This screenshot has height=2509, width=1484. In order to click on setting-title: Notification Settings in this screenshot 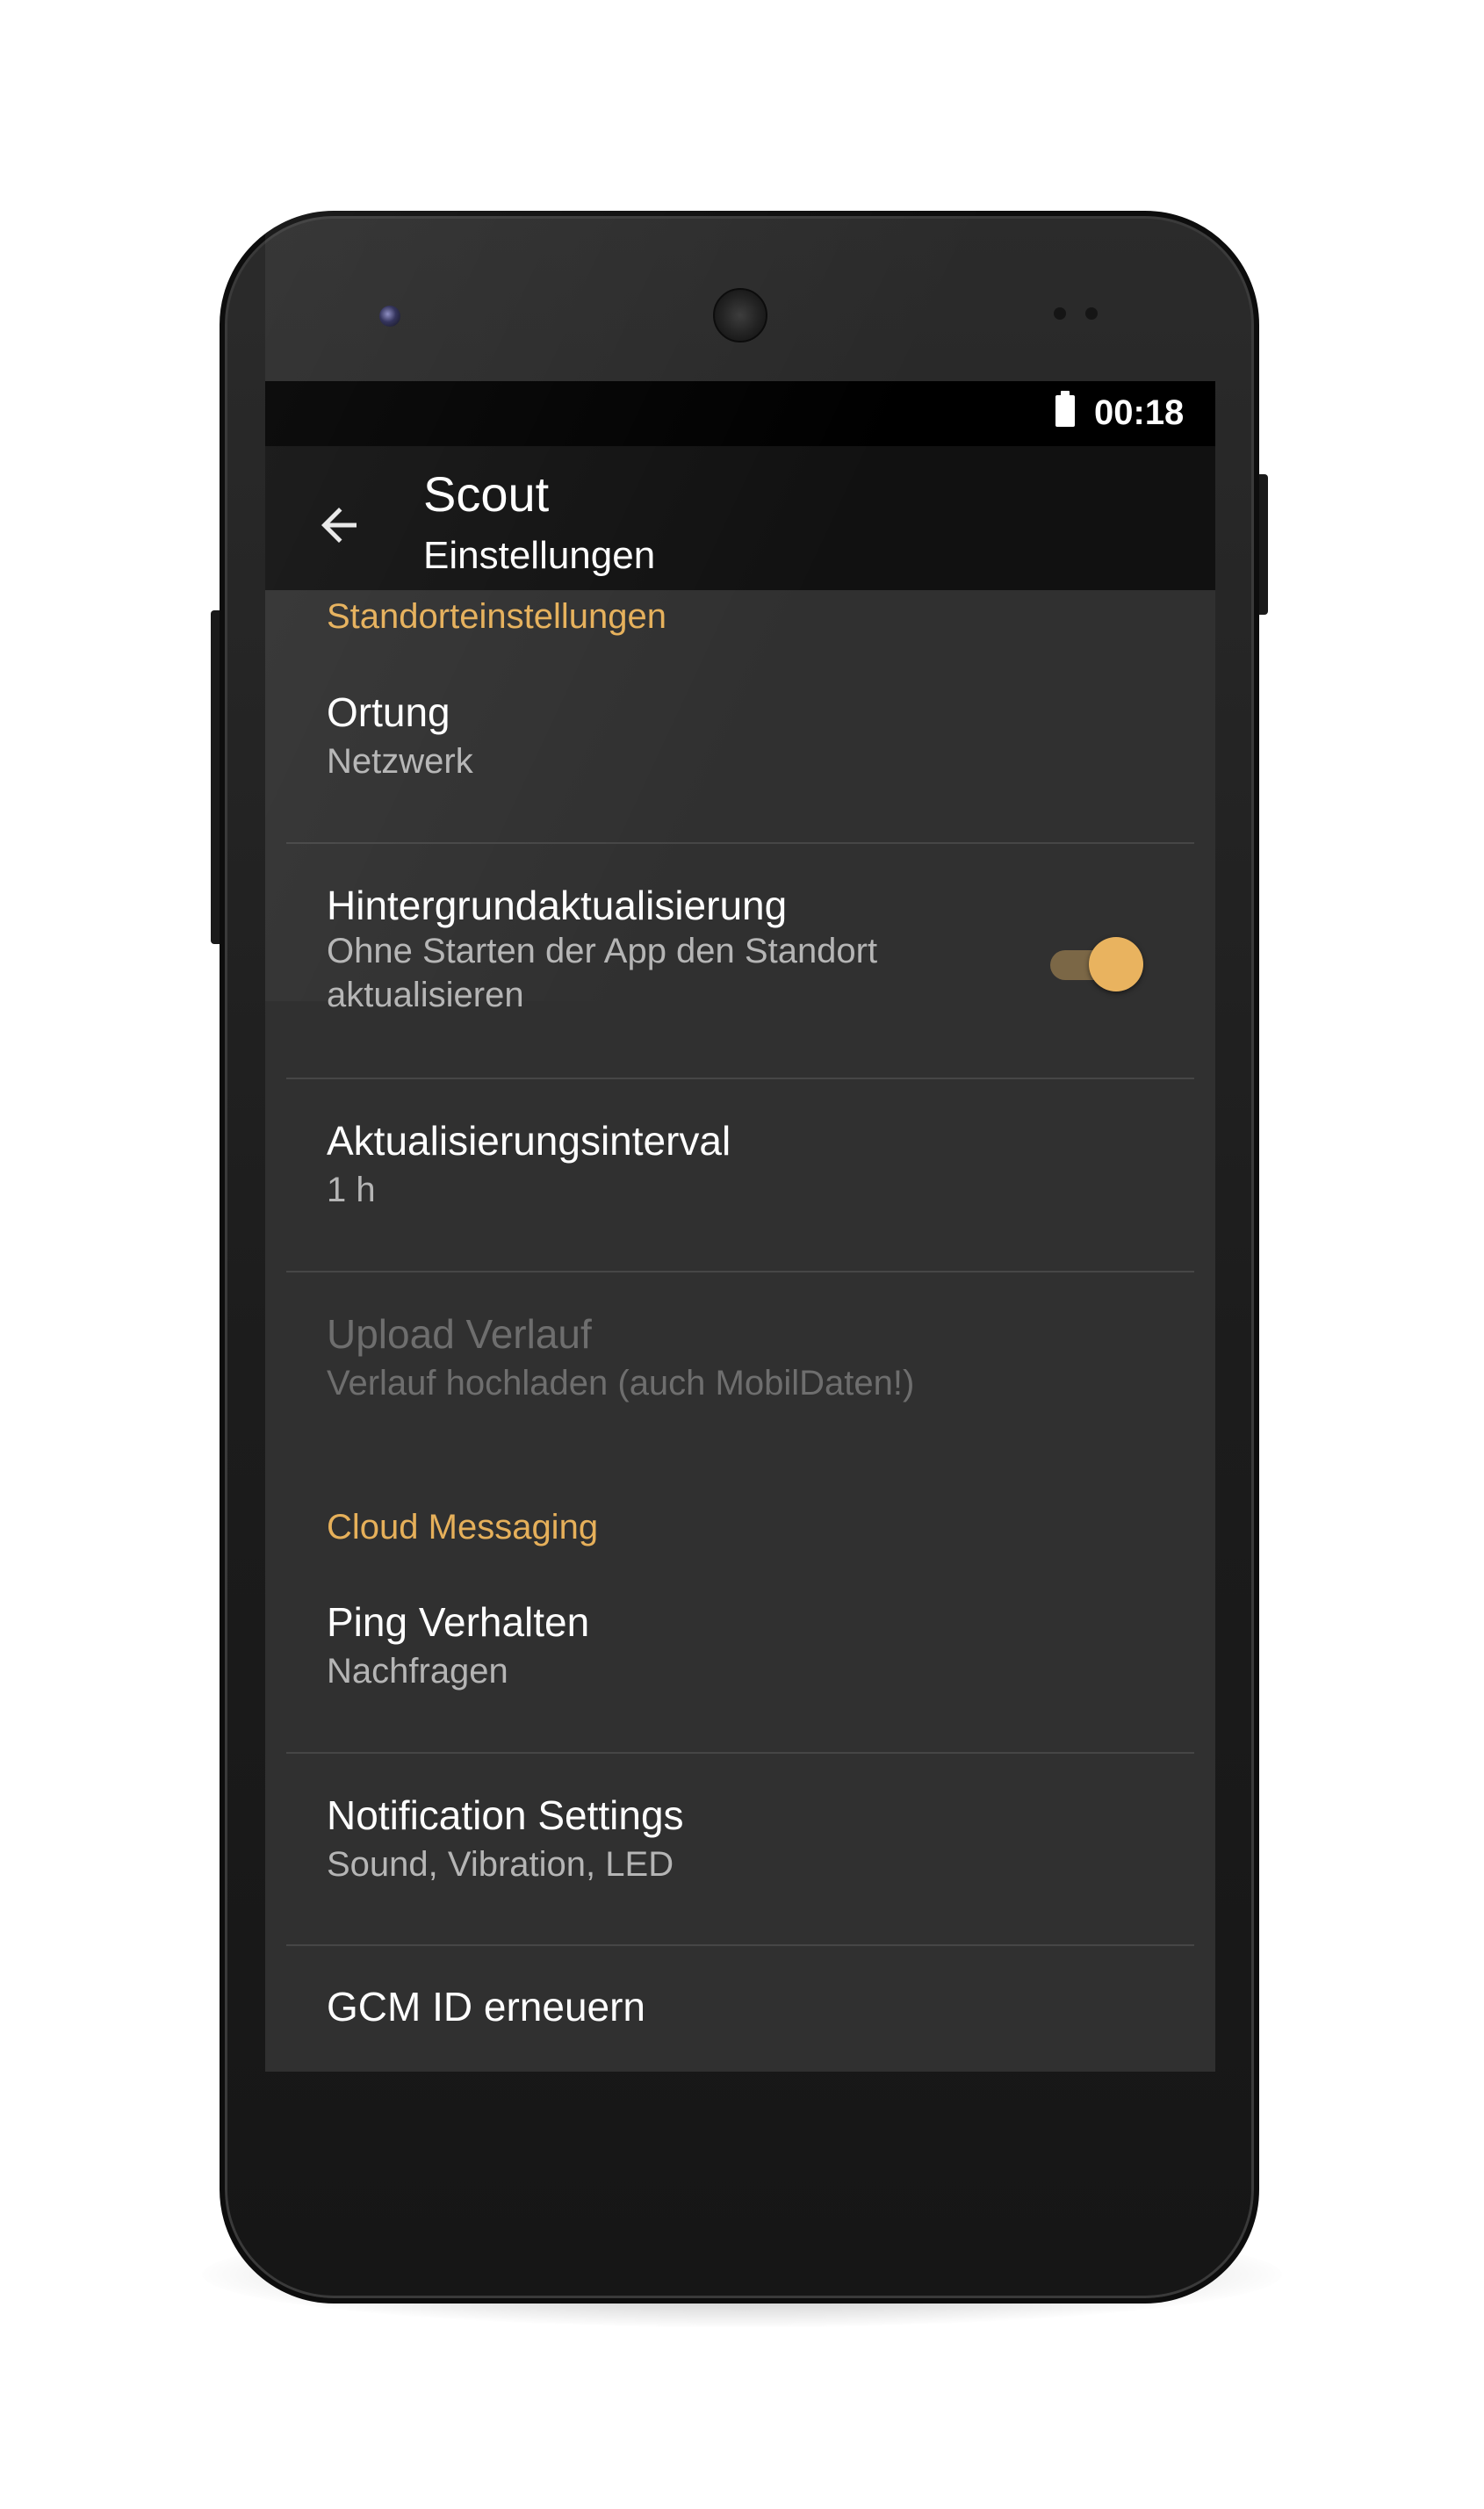, I will do `click(505, 1815)`.